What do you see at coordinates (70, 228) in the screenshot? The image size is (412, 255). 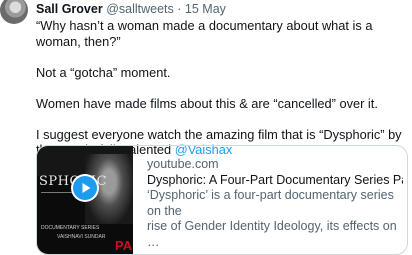 I see `thumbnail-subtitle: DOCUMENTARY SERIES` at bounding box center [70, 228].